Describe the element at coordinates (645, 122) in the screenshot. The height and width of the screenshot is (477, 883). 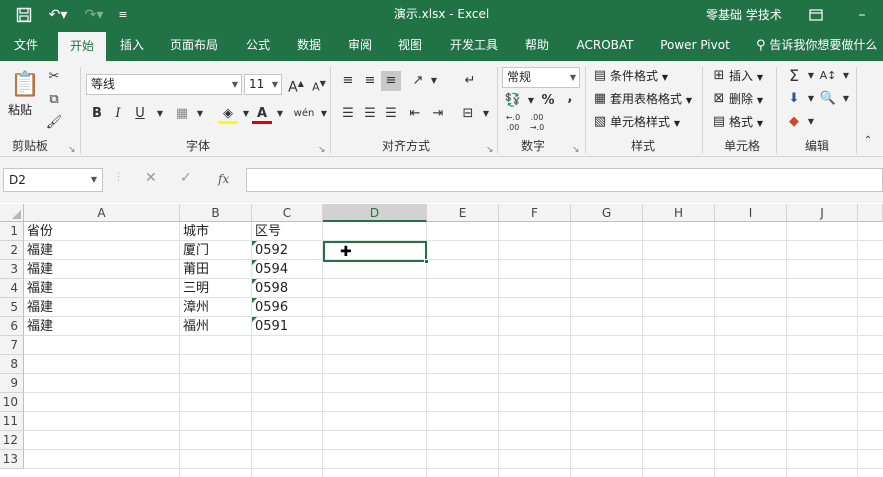
I see `cell-styles-button: 单元格样式 ▼` at that location.